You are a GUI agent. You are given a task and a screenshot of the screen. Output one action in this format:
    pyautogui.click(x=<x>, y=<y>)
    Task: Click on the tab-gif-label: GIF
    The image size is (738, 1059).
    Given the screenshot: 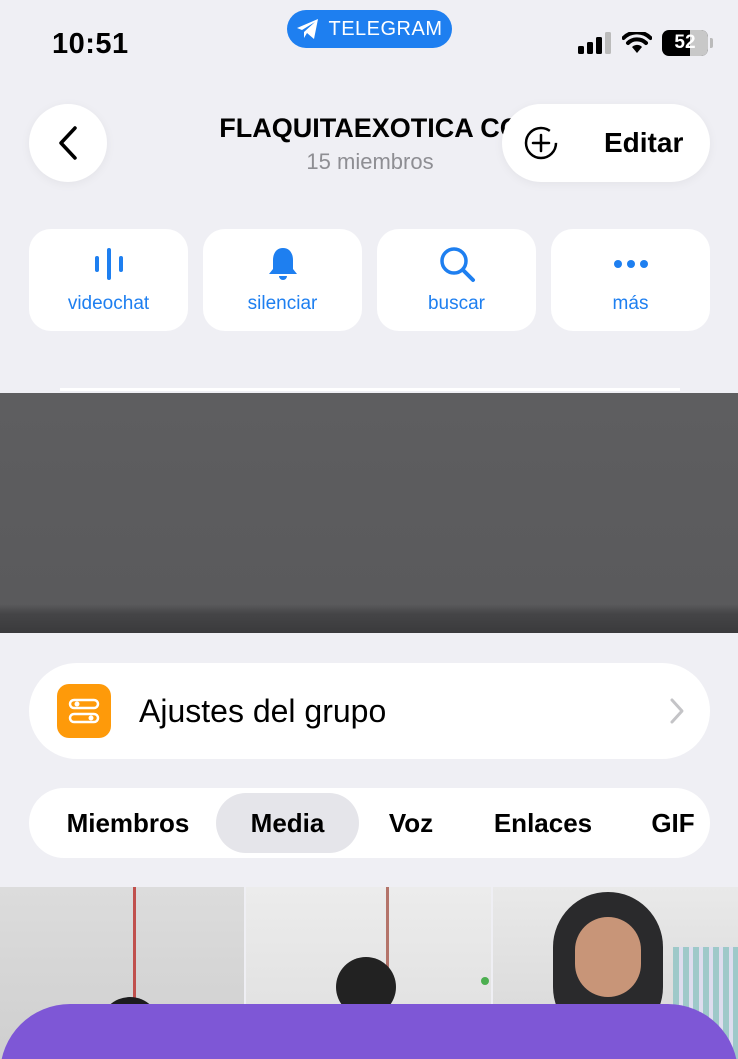 What is the action you would take?
    pyautogui.click(x=673, y=822)
    